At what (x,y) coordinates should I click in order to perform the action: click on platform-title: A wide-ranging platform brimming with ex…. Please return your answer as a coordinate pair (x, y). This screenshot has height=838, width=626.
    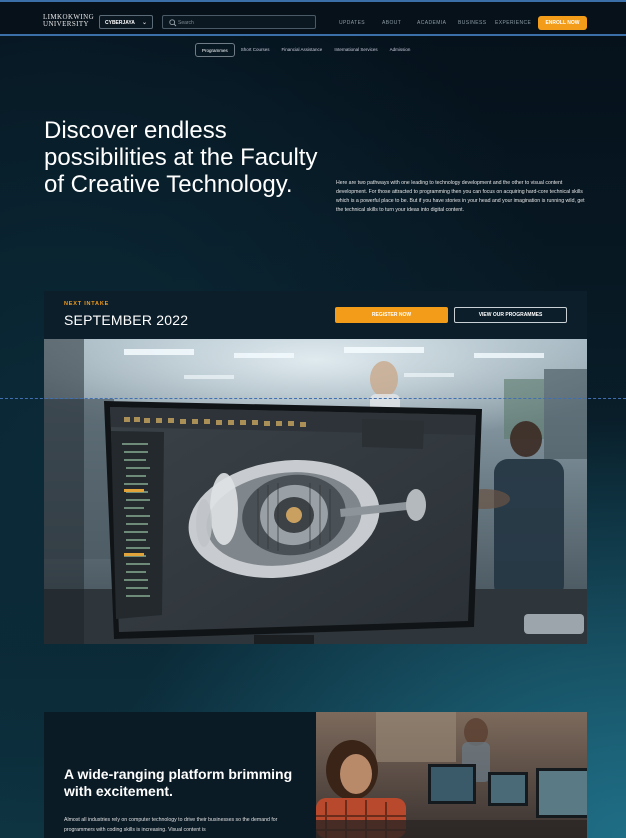
    Looking at the image, I should click on (178, 782).